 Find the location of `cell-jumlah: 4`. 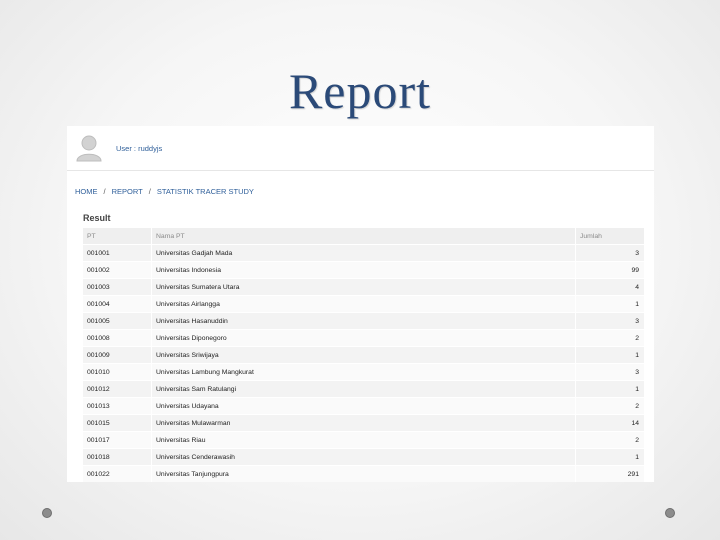

cell-jumlah: 4 is located at coordinates (610, 287).